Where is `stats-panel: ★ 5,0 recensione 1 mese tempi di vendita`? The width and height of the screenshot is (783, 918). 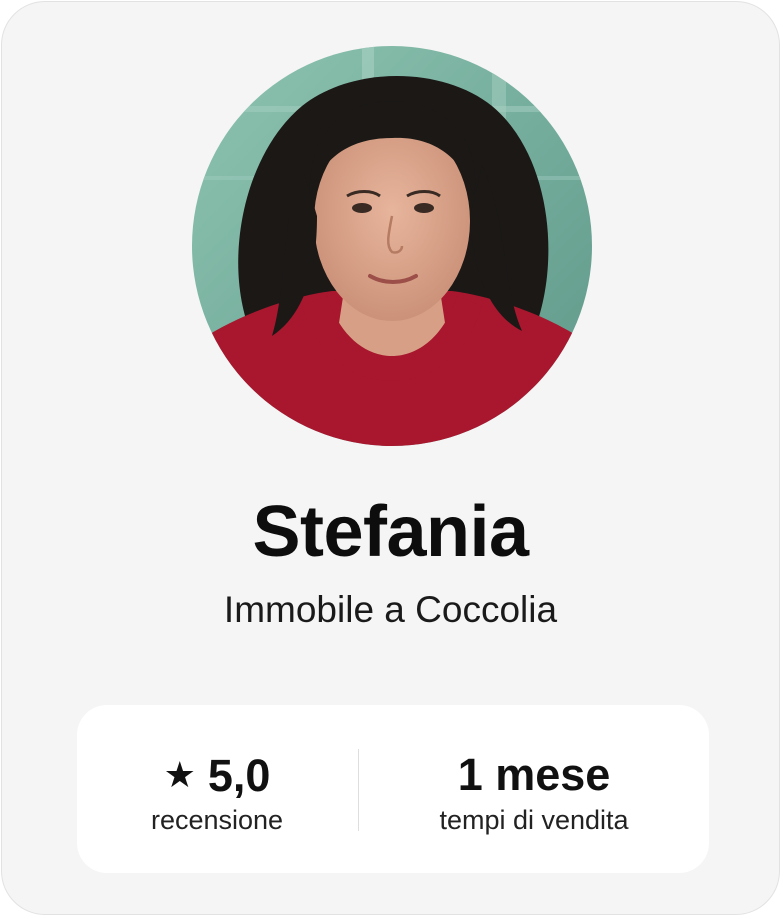
stats-panel: ★ 5,0 recensione 1 mese tempi di vendita is located at coordinates (393, 789).